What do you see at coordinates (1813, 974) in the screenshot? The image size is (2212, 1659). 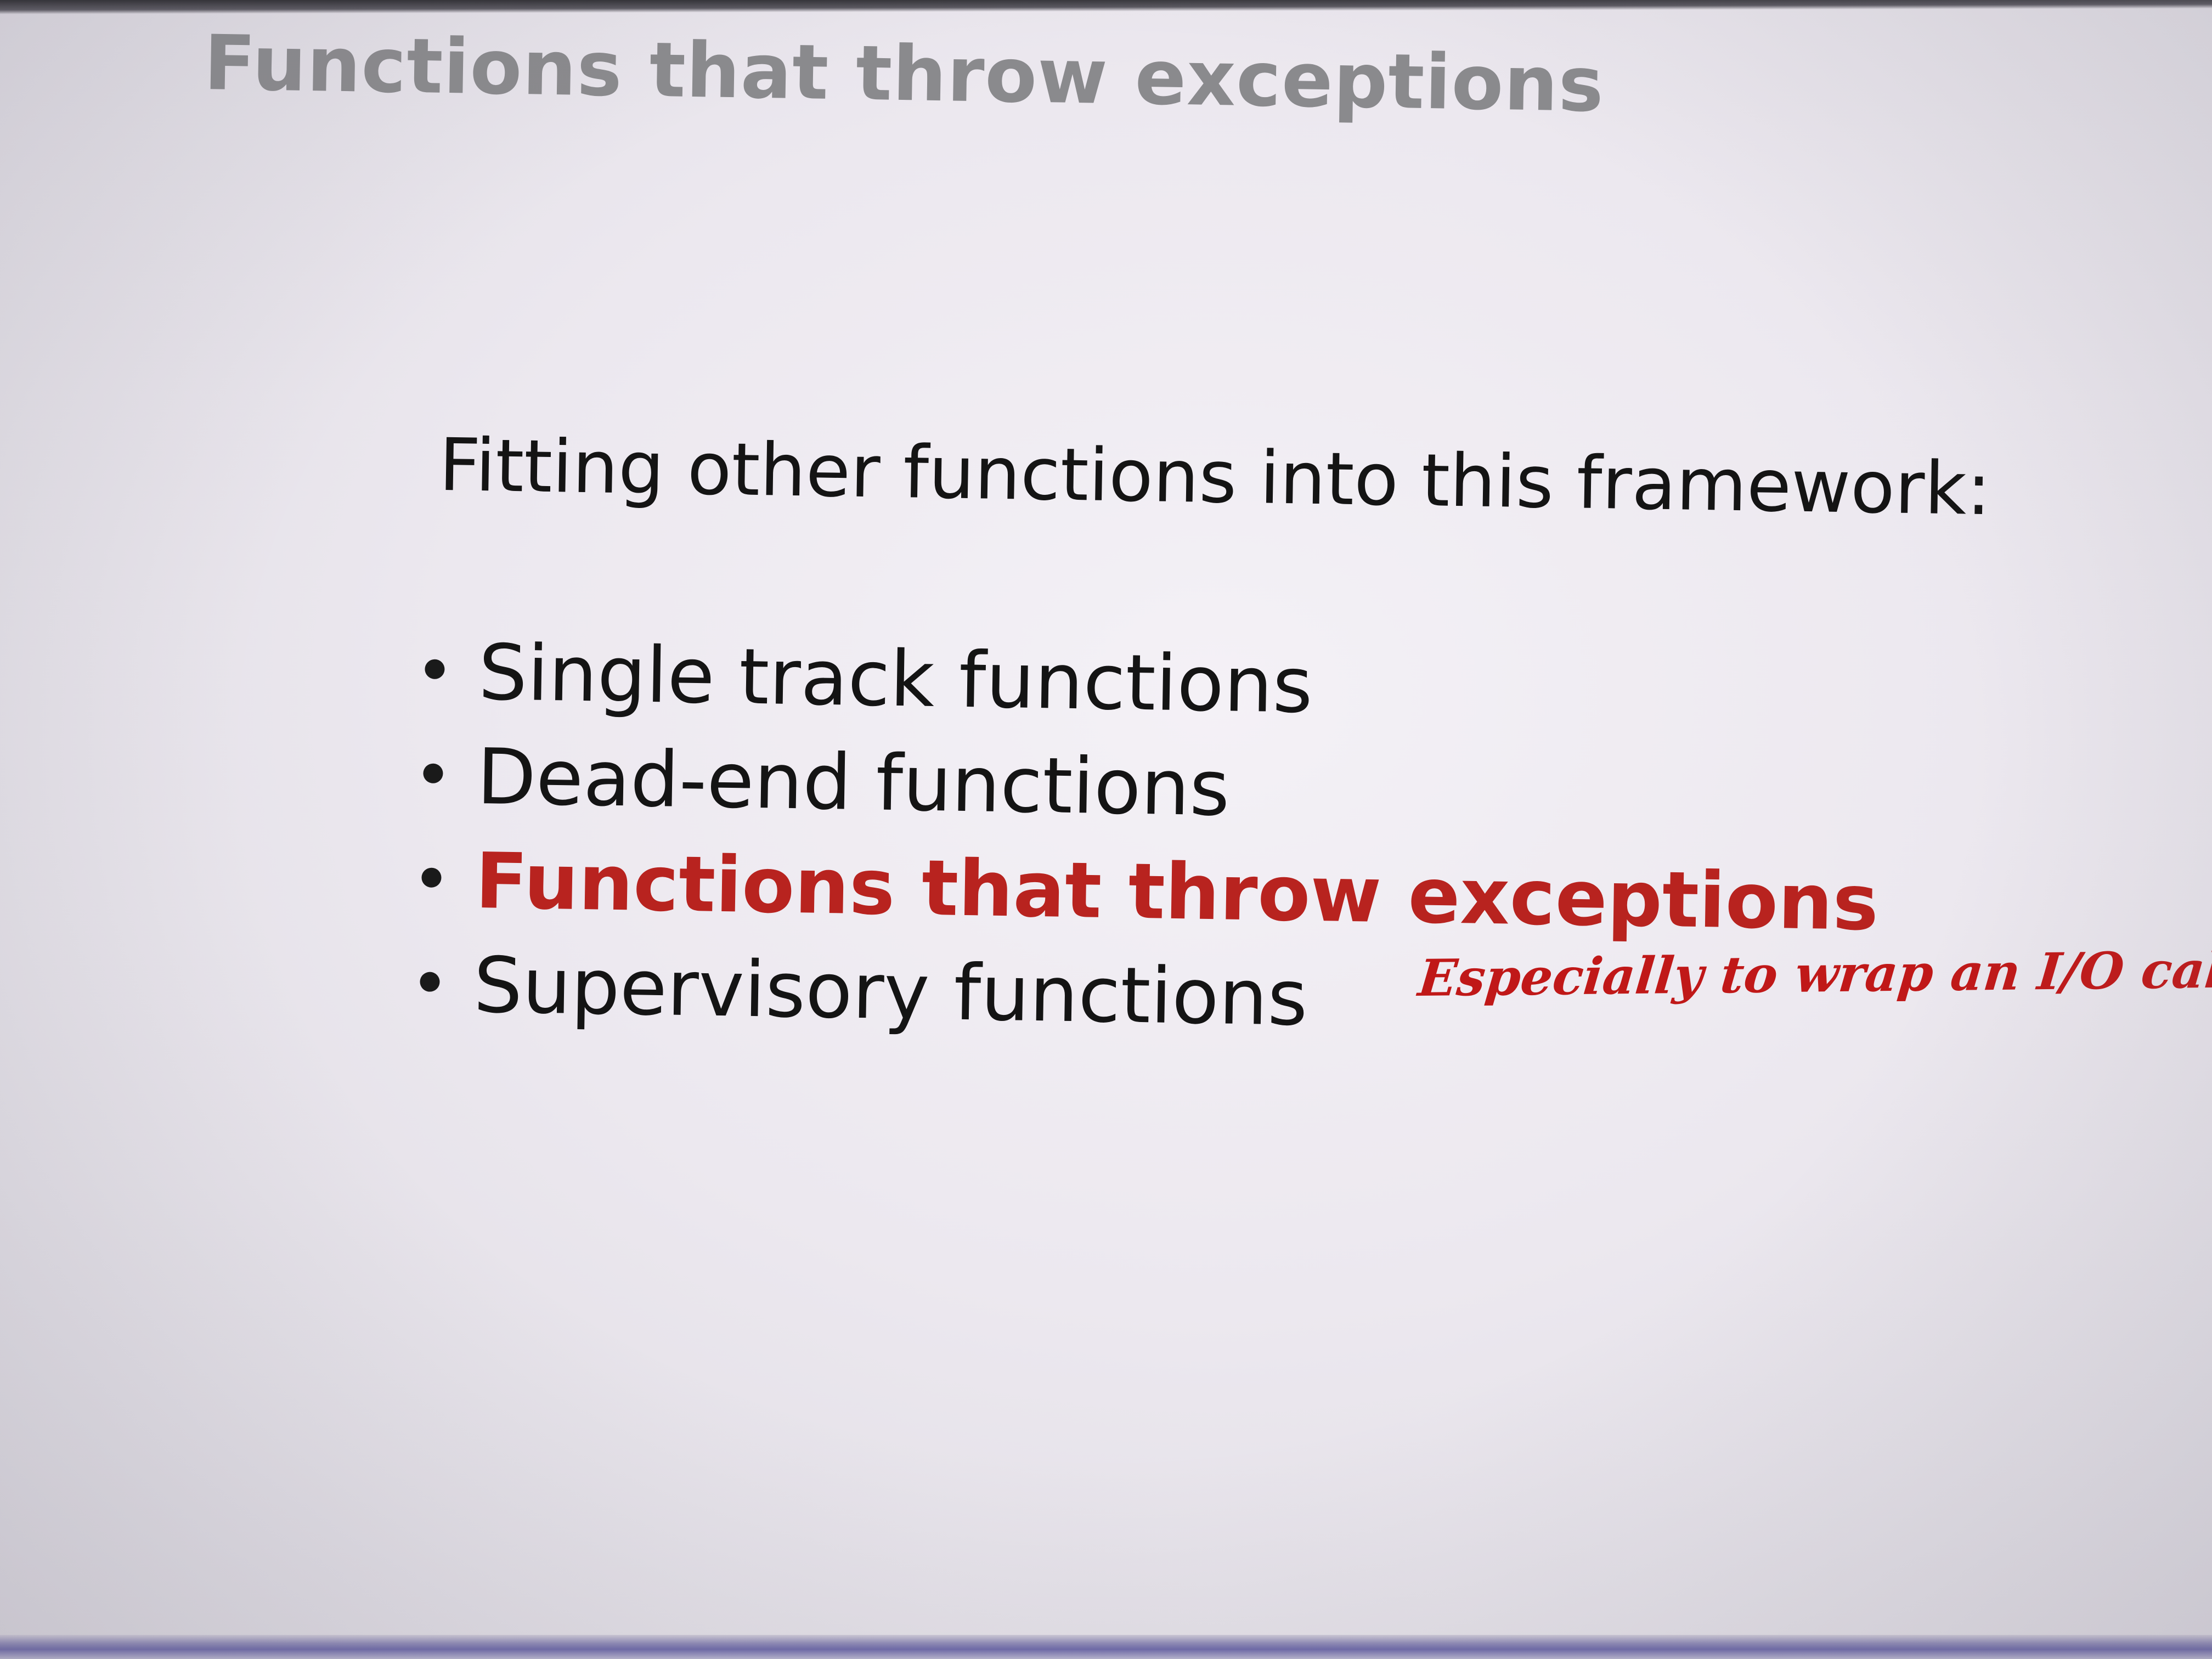 I see `handwritten-annotation: Especially to wrap an I/O call` at bounding box center [1813, 974].